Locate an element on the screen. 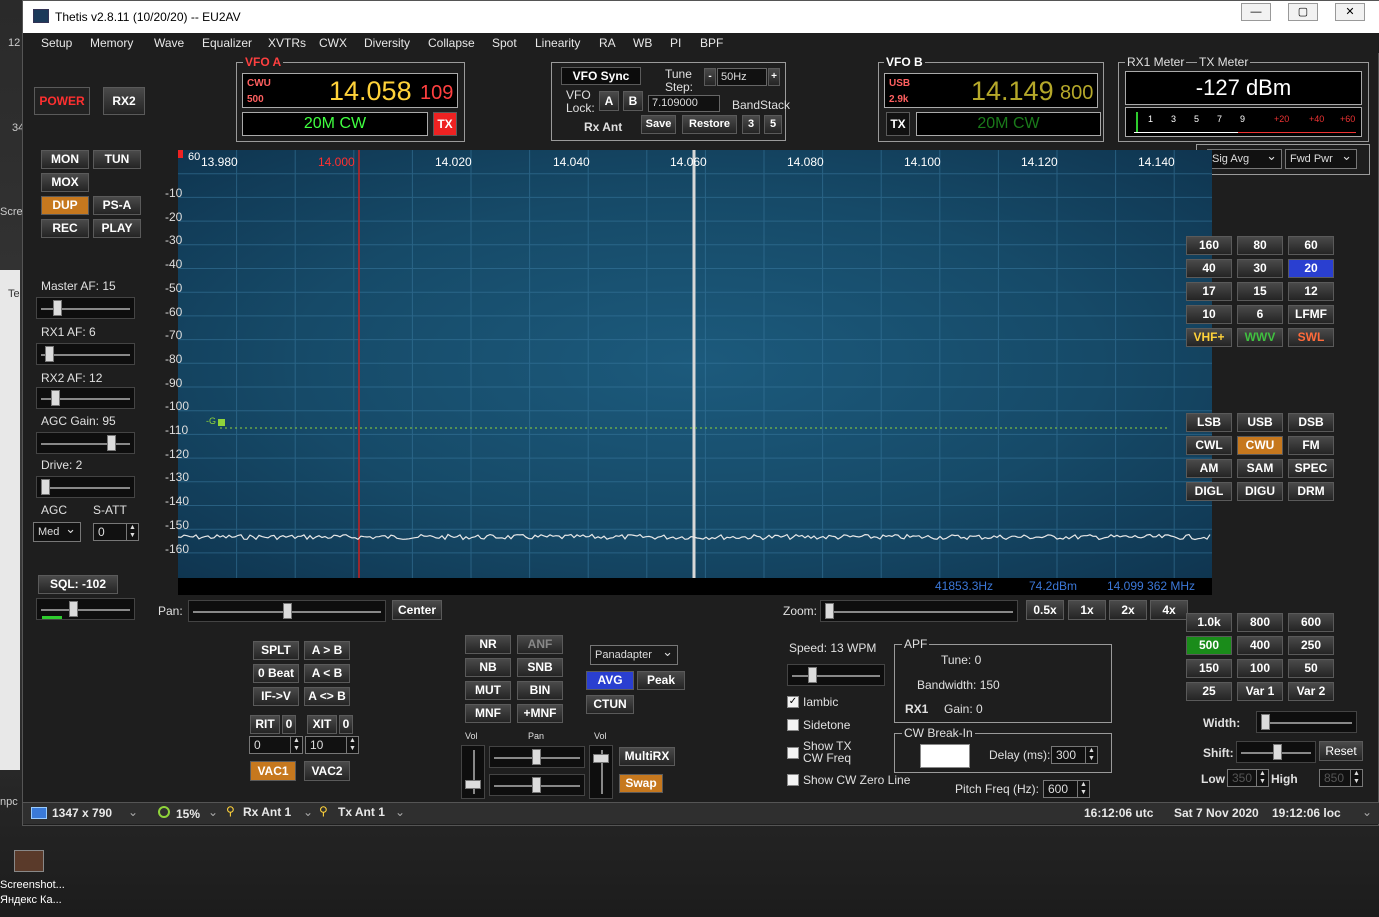  band-lfmf-button: LFMF is located at coordinates (1311, 314).